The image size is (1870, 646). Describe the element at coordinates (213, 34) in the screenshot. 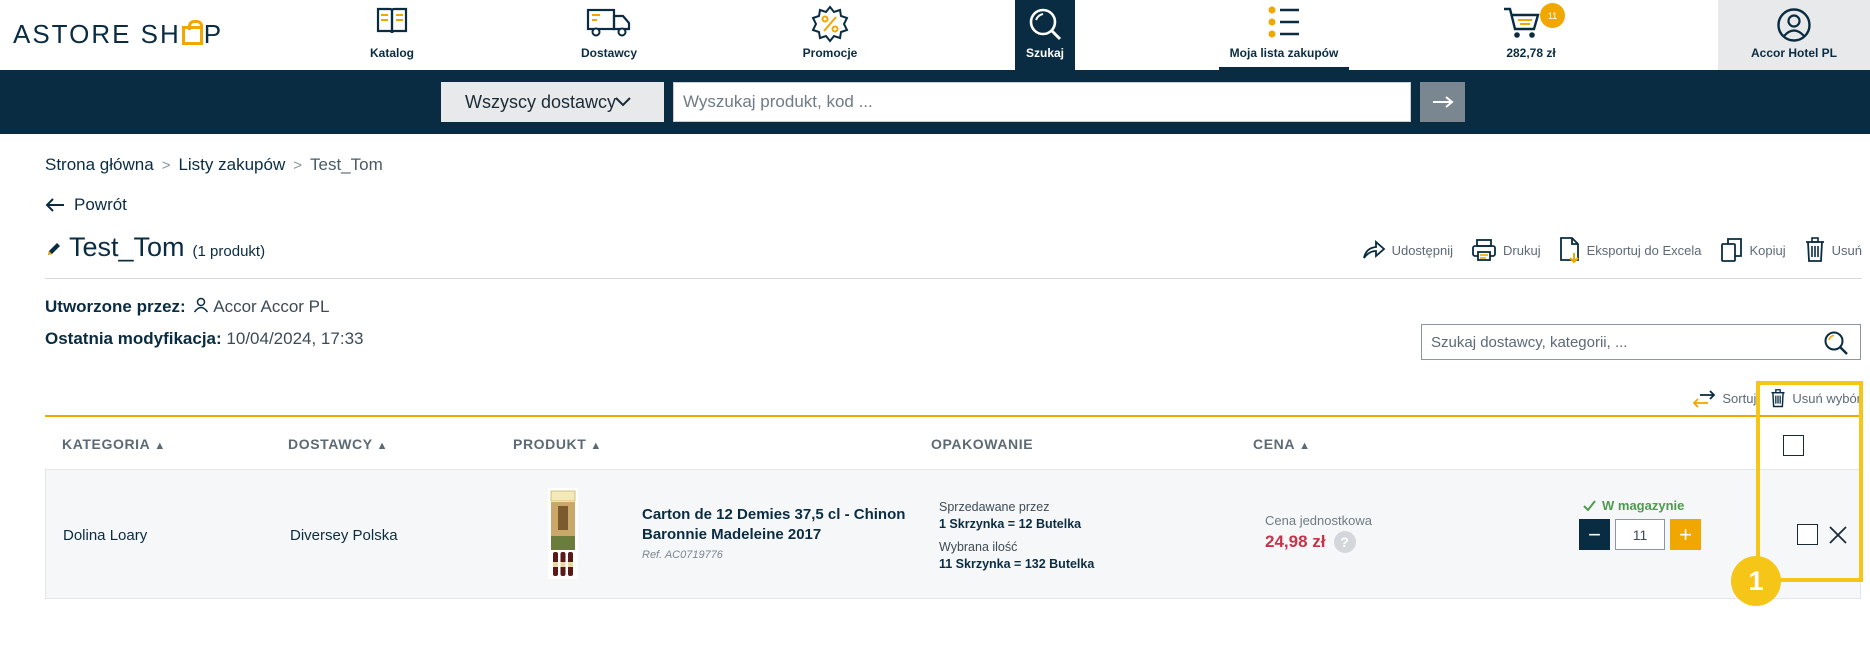

I see `logo-text-end: P` at that location.